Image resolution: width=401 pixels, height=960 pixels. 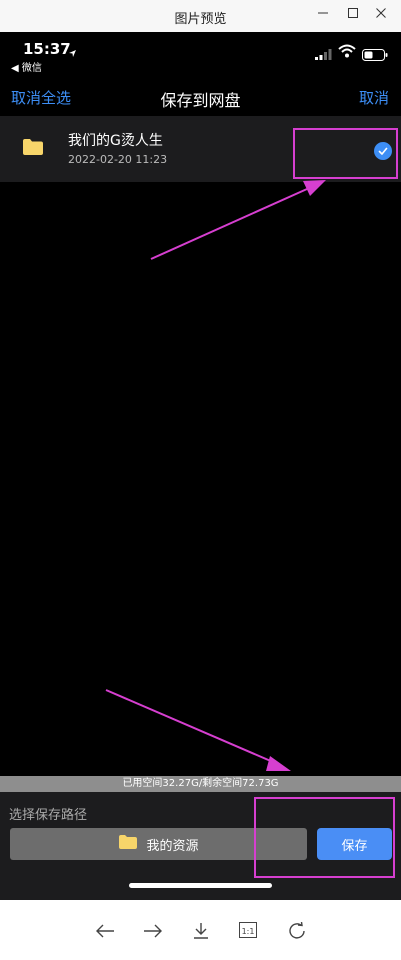 What do you see at coordinates (118, 159) in the screenshot?
I see `file-date: 2022-02-20 11:23` at bounding box center [118, 159].